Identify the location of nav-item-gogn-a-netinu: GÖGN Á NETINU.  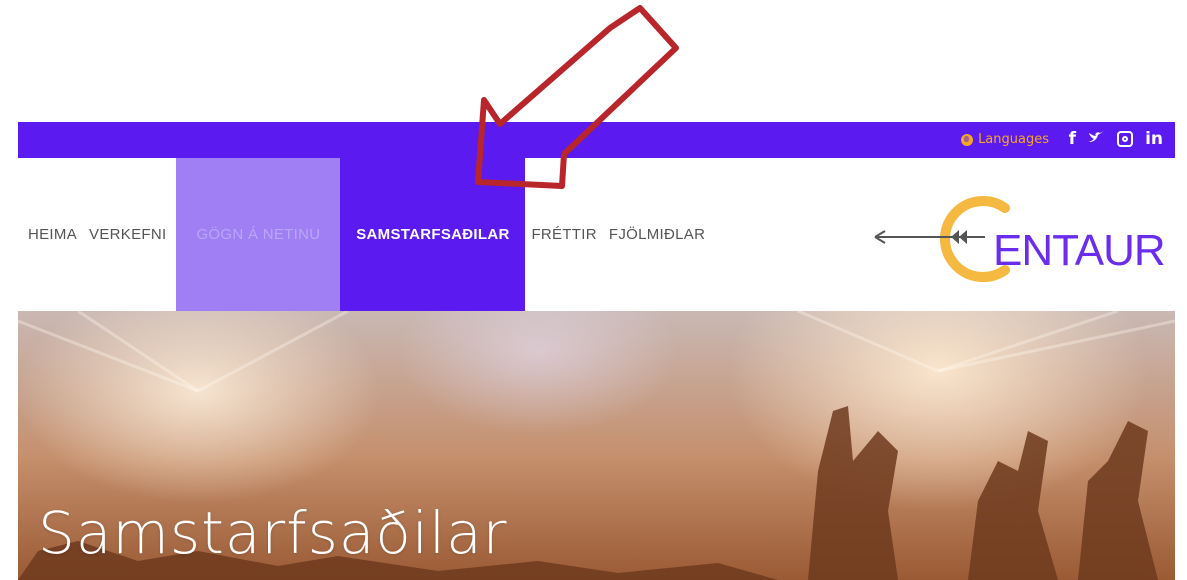
(258, 234).